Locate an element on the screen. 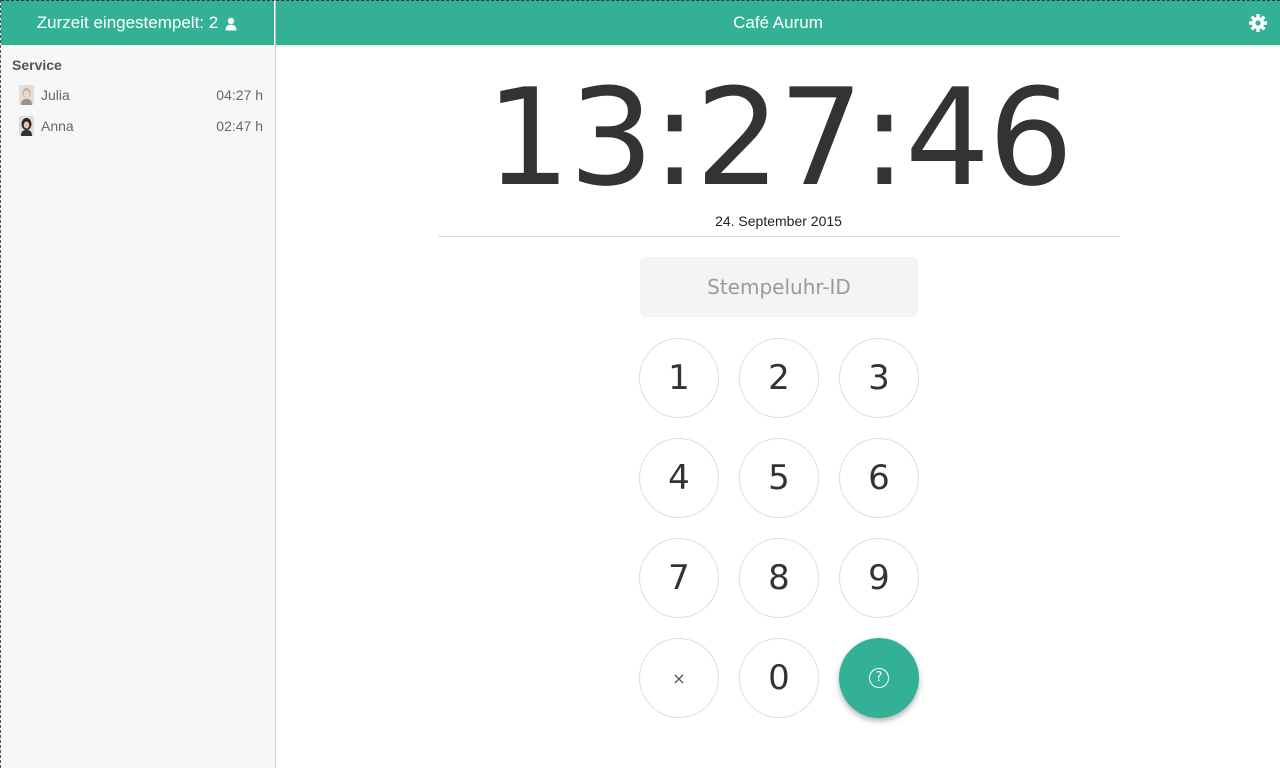 The image size is (1280, 768). key-1: 1 is located at coordinates (679, 378).